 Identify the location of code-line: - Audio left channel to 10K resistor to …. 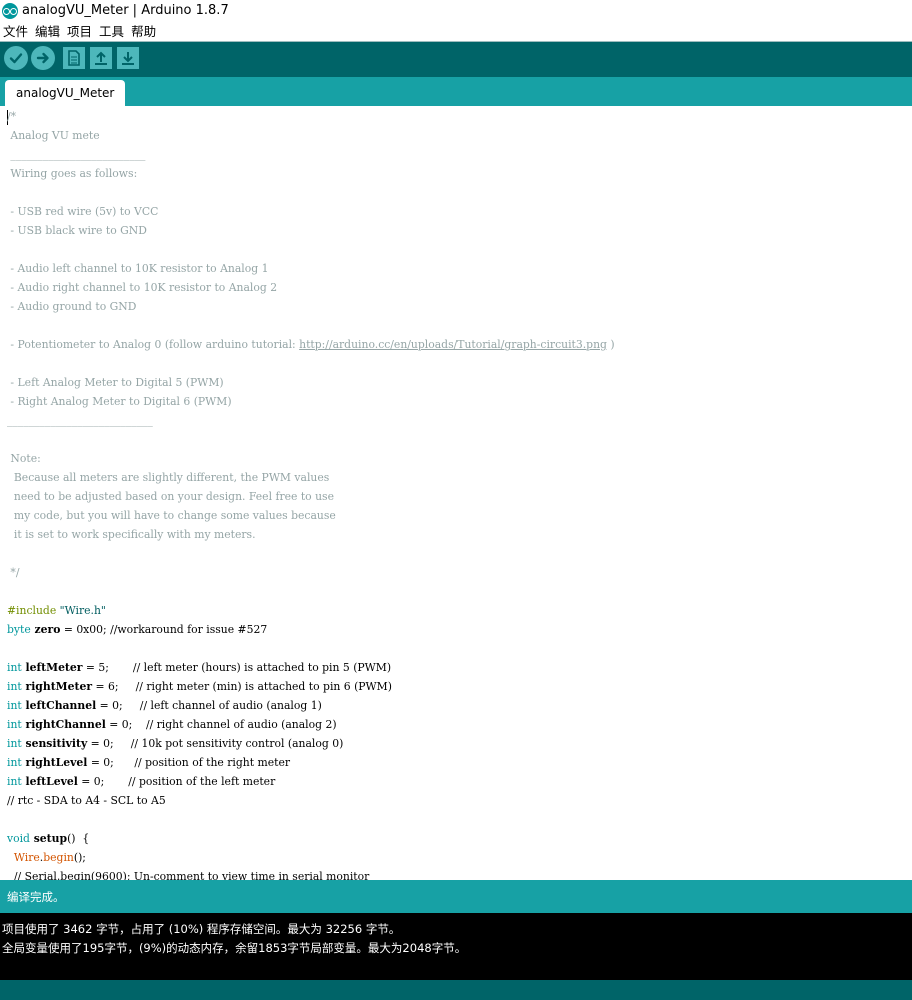
(137, 268).